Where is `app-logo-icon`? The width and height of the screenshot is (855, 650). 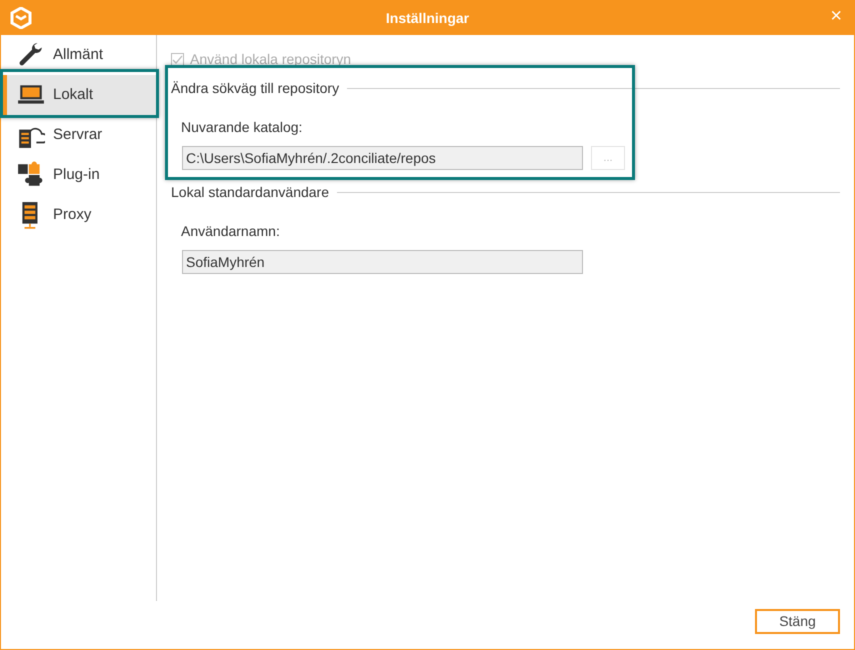
app-logo-icon is located at coordinates (21, 18).